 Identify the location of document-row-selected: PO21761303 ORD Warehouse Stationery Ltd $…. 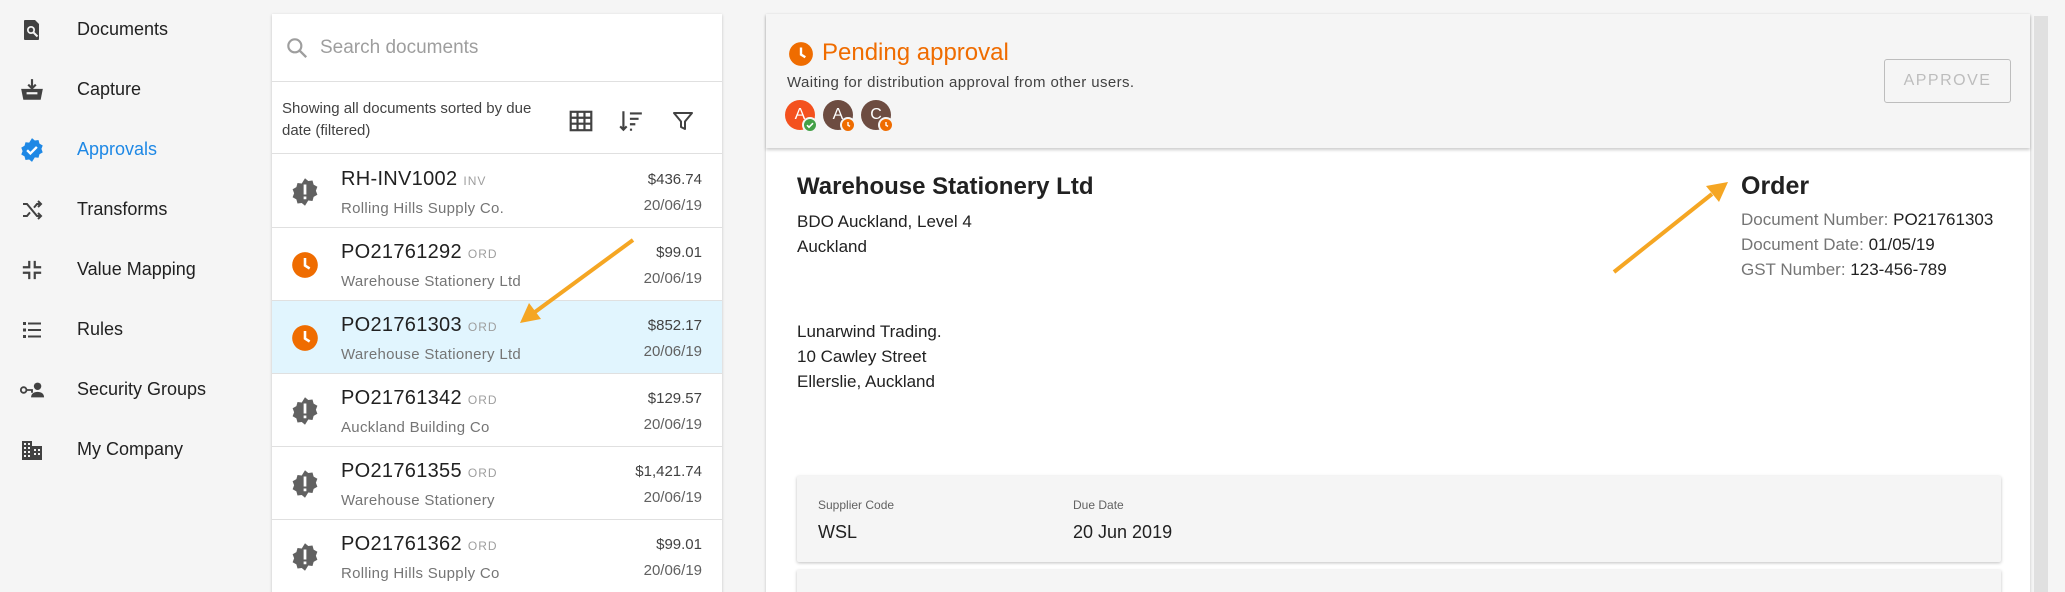
(497, 337).